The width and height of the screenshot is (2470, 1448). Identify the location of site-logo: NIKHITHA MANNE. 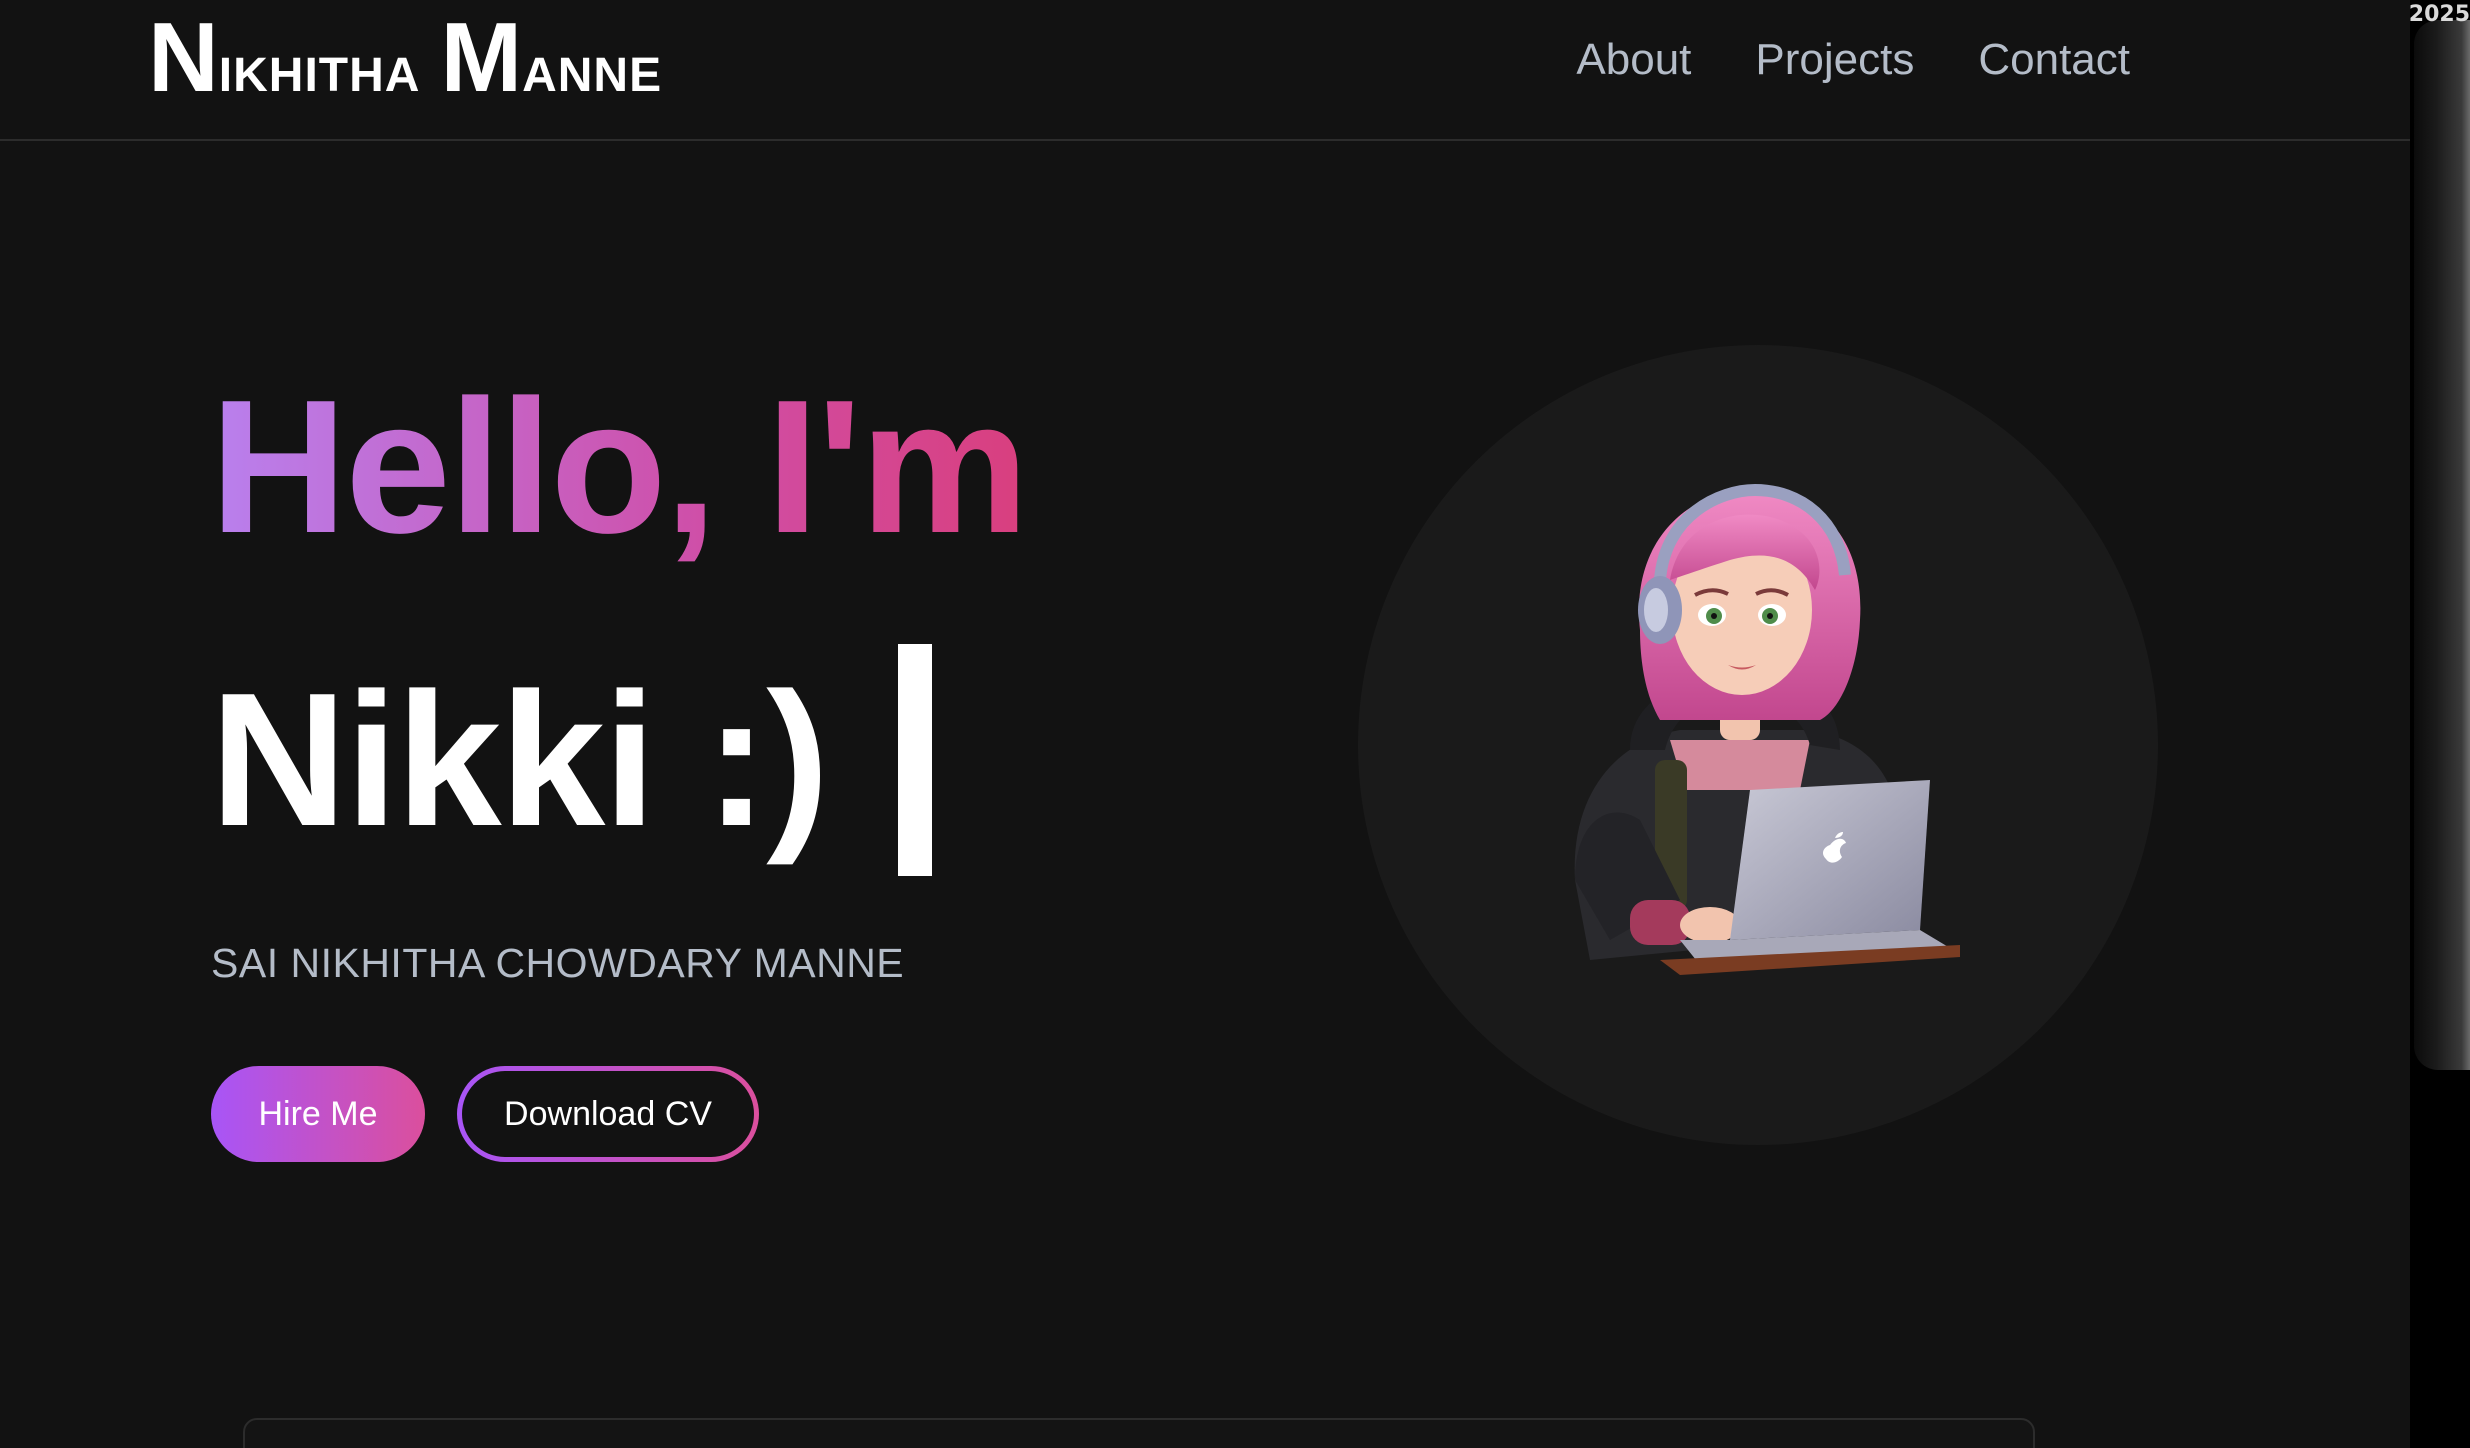
(405, 57).